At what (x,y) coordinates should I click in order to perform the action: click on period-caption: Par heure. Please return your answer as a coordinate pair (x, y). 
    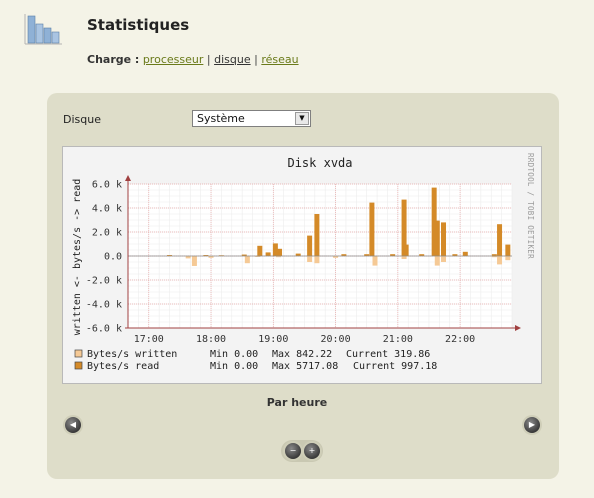
    Looking at the image, I should click on (297, 402).